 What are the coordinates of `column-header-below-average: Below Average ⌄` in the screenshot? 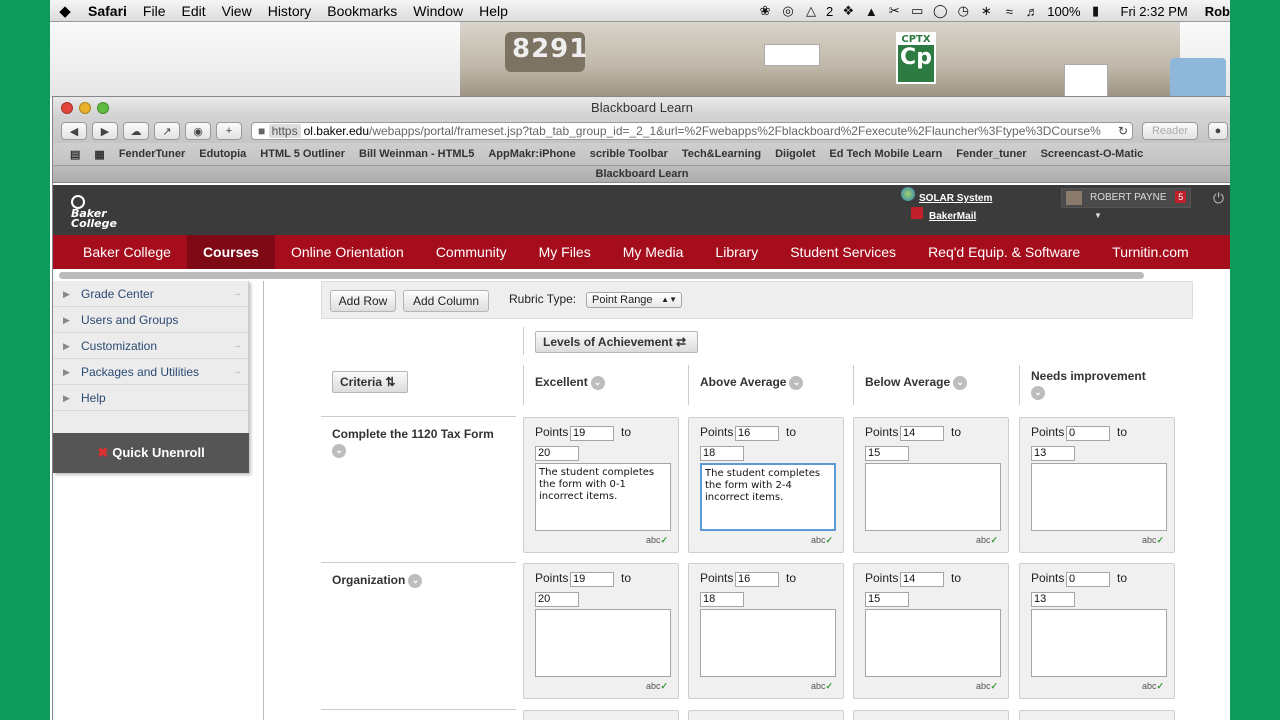 It's located at (916, 382).